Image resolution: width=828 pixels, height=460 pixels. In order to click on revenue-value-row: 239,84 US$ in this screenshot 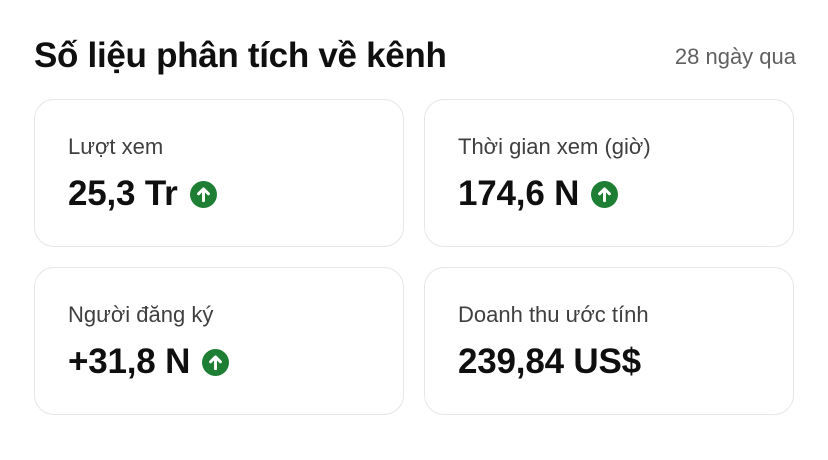, I will do `click(549, 362)`.